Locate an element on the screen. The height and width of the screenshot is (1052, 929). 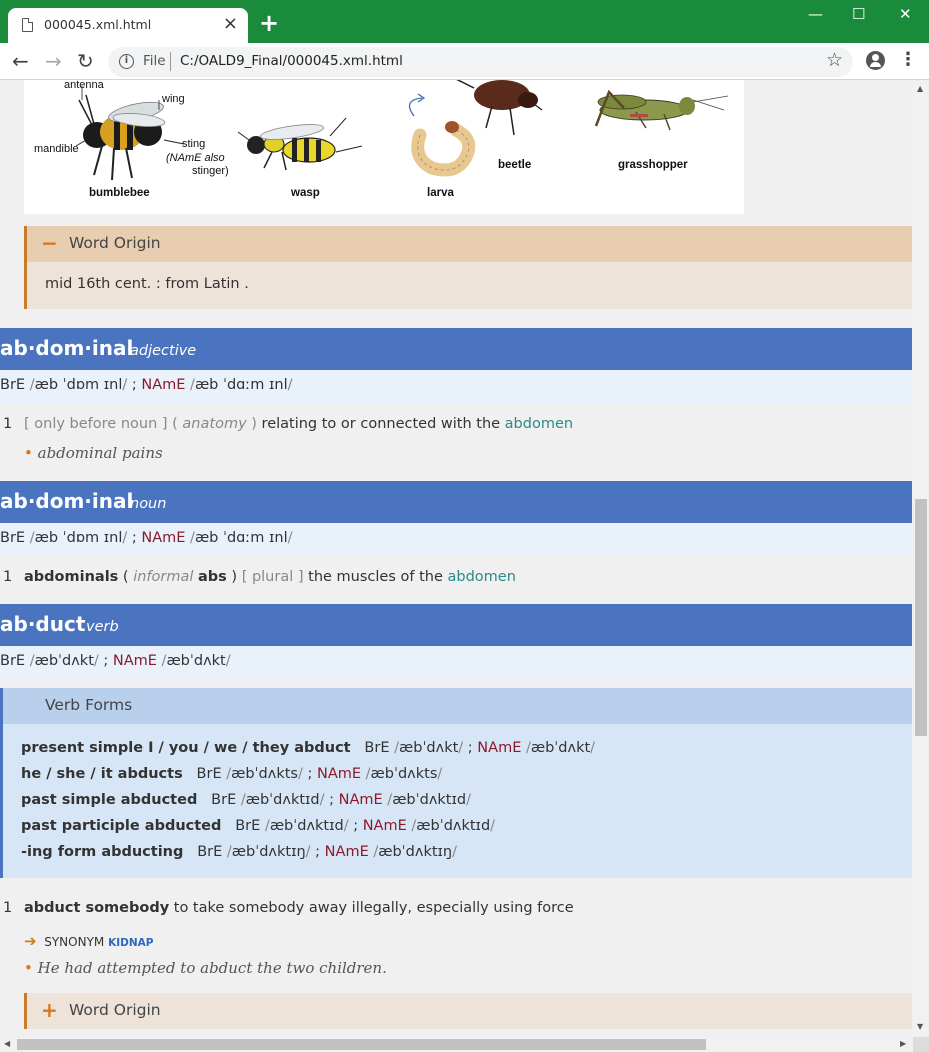
entry-header-abdominal-adjective: ab·dom·inal adjective is located at coordinates (456, 349).